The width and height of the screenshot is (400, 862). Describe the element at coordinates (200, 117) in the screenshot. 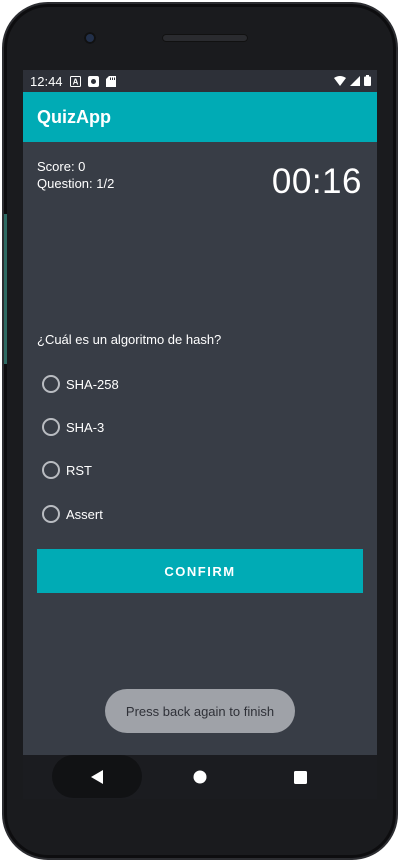

I see `app-bar: QuizApp` at that location.